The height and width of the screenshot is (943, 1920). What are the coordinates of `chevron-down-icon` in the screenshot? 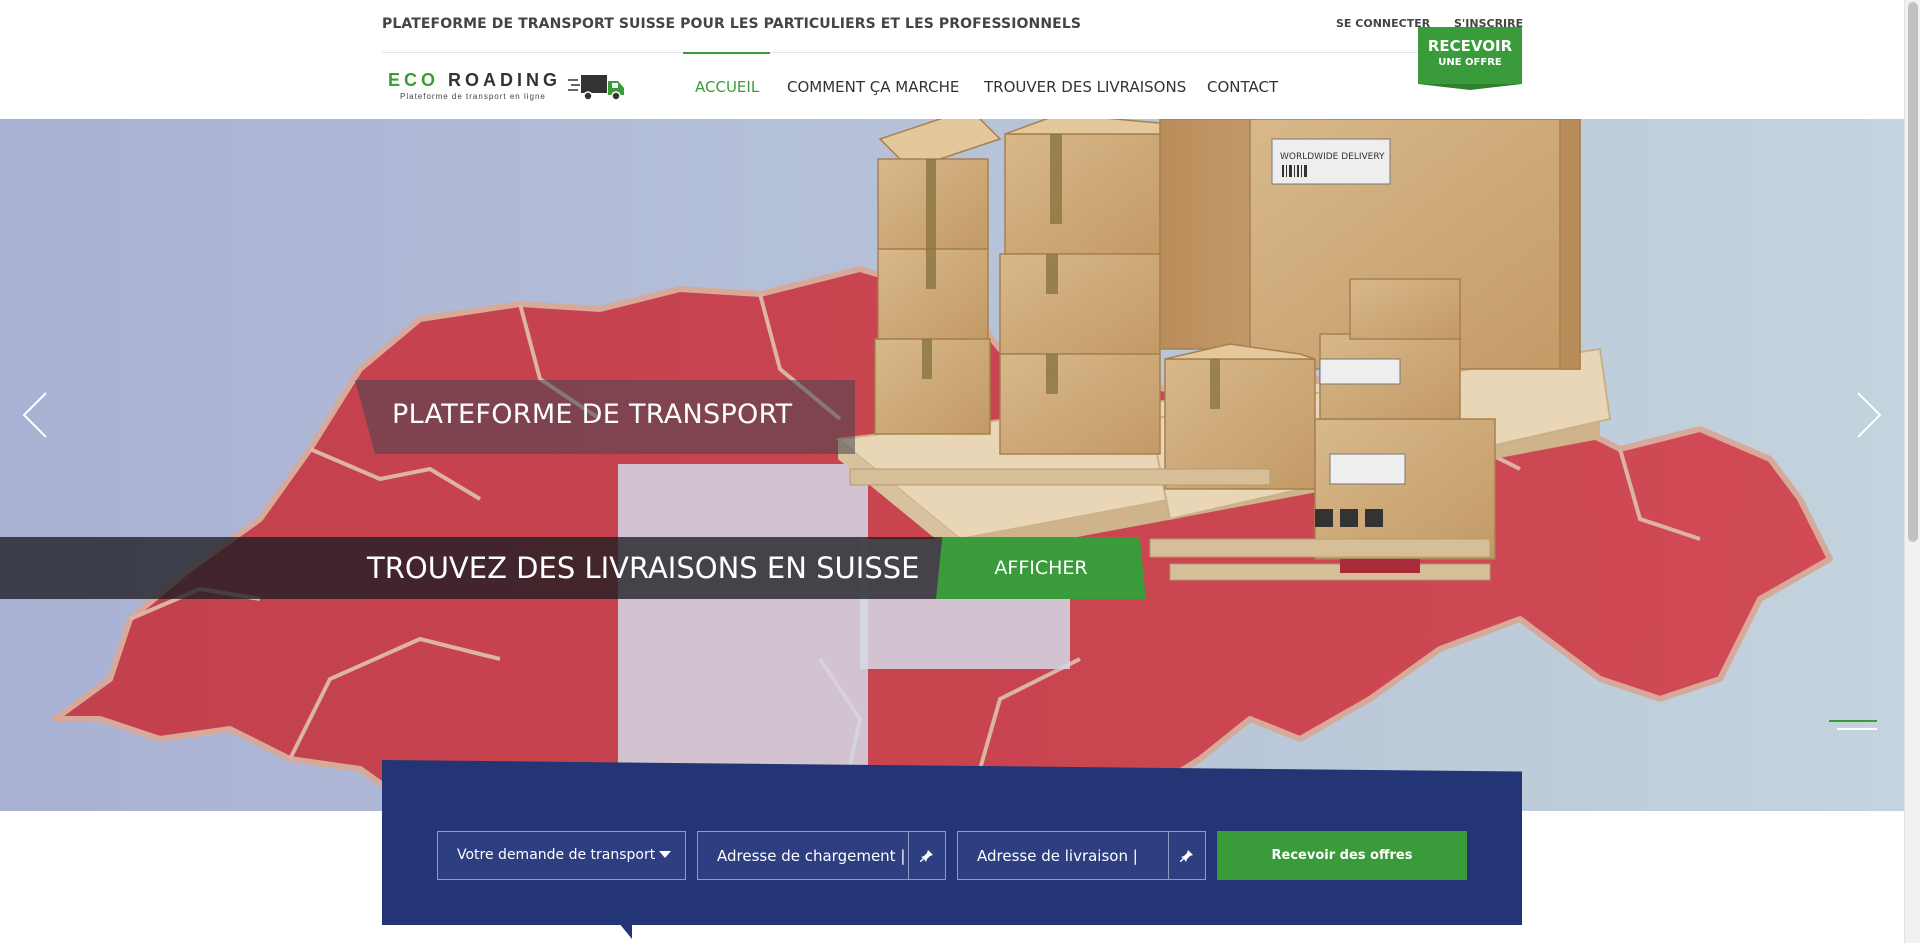 It's located at (665, 854).